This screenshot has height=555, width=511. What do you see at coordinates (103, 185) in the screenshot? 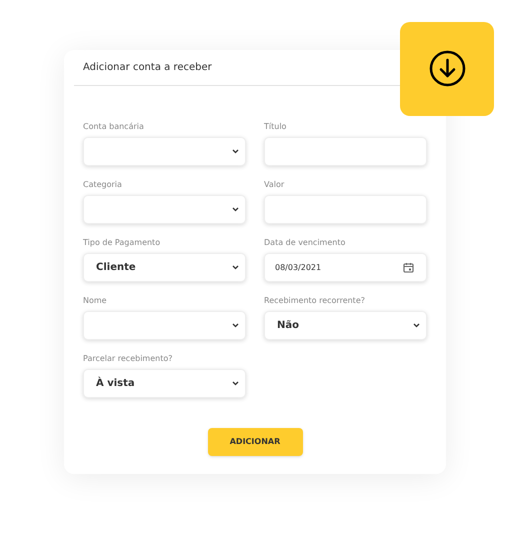
I see `field-label: Categoria` at bounding box center [103, 185].